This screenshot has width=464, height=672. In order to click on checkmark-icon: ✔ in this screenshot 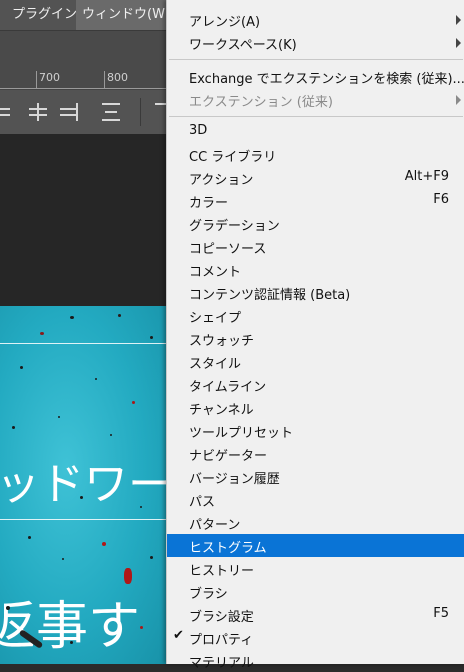, I will do `click(178, 635)`.